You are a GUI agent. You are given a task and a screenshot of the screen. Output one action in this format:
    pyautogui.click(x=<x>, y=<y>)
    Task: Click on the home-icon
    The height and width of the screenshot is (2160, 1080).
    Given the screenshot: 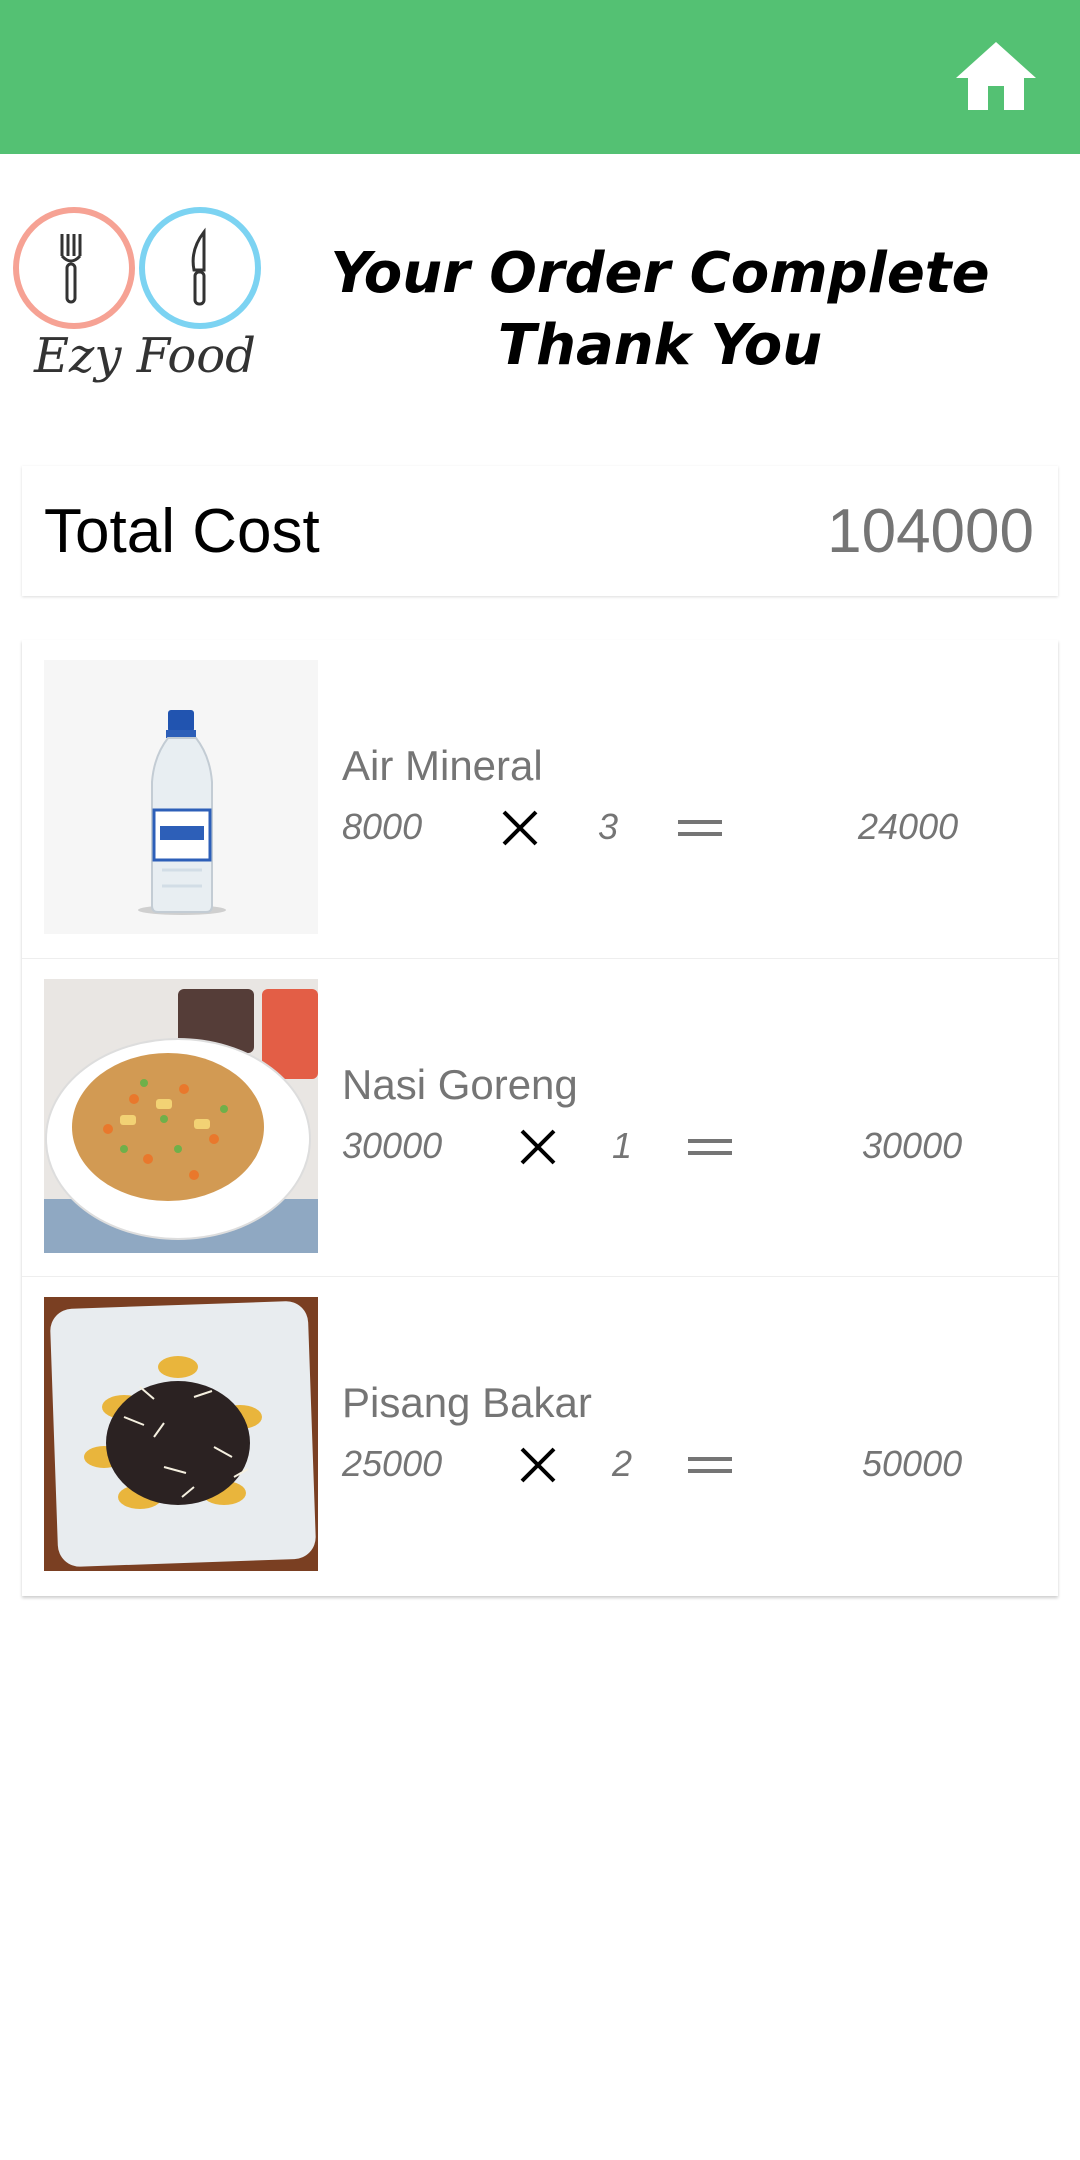 What is the action you would take?
    pyautogui.click(x=996, y=76)
    